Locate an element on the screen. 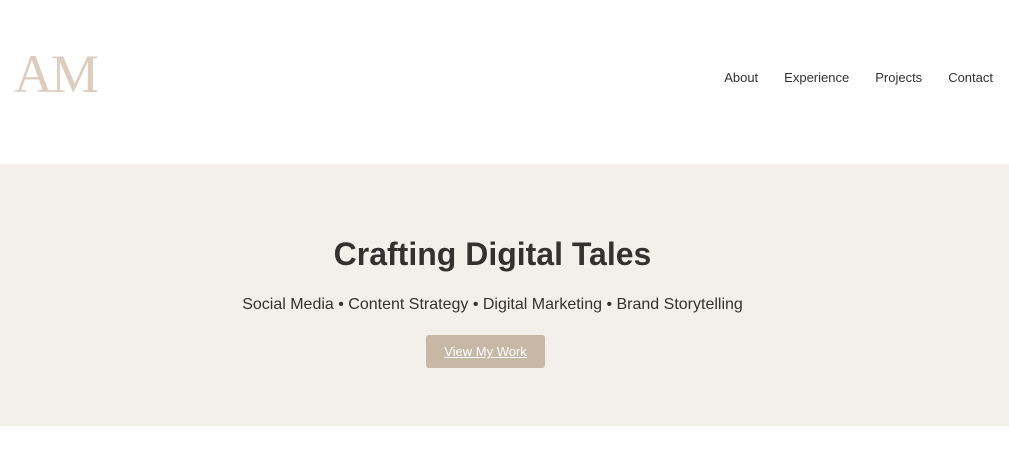 The height and width of the screenshot is (475, 1009). nav-link-about: About is located at coordinates (741, 78).